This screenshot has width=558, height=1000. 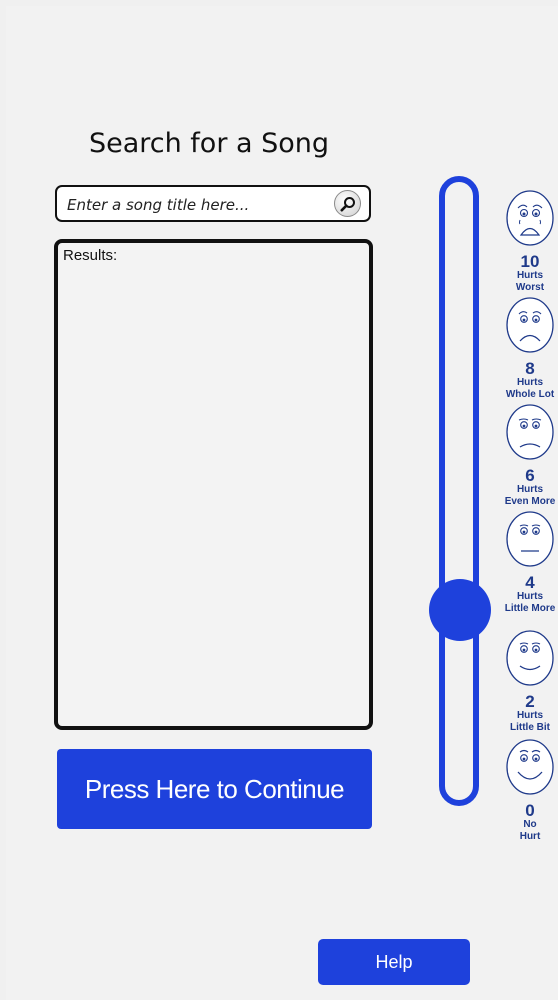 What do you see at coordinates (530, 836) in the screenshot?
I see `scale-label-line2: Hurt` at bounding box center [530, 836].